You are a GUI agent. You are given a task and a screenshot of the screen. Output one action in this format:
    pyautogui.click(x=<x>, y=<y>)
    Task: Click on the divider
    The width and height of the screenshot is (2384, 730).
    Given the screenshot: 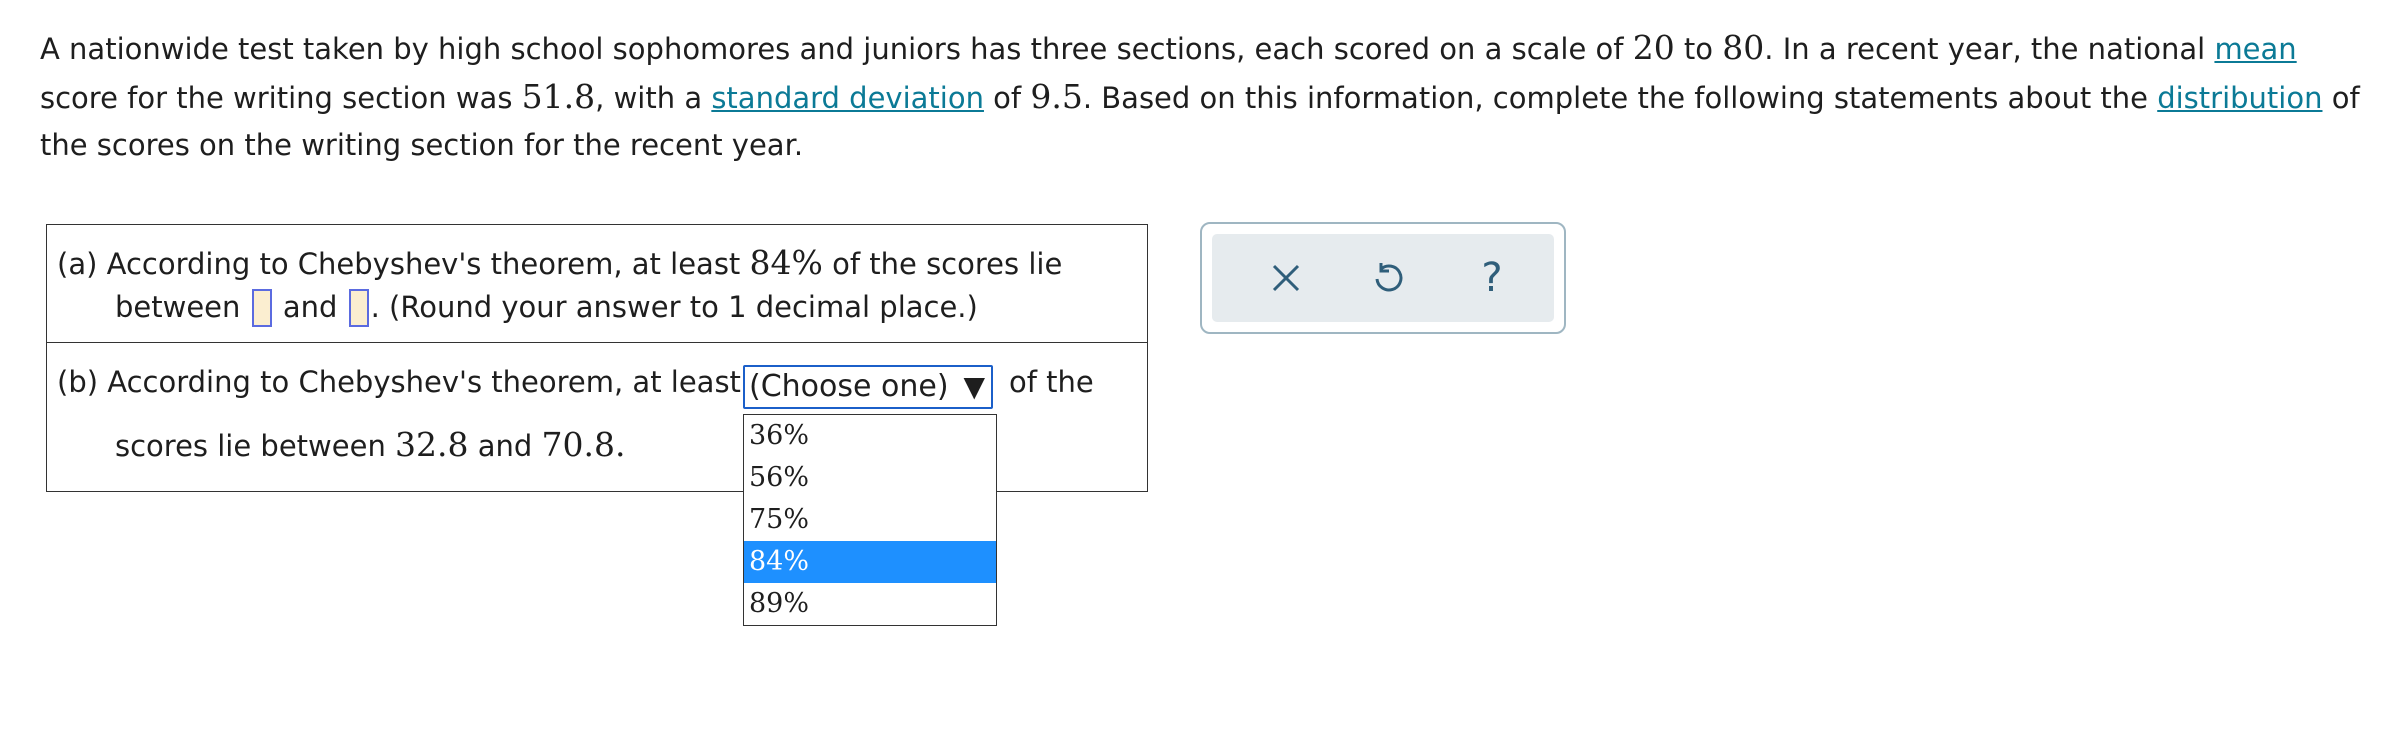 What is the action you would take?
    pyautogui.click(x=597, y=342)
    